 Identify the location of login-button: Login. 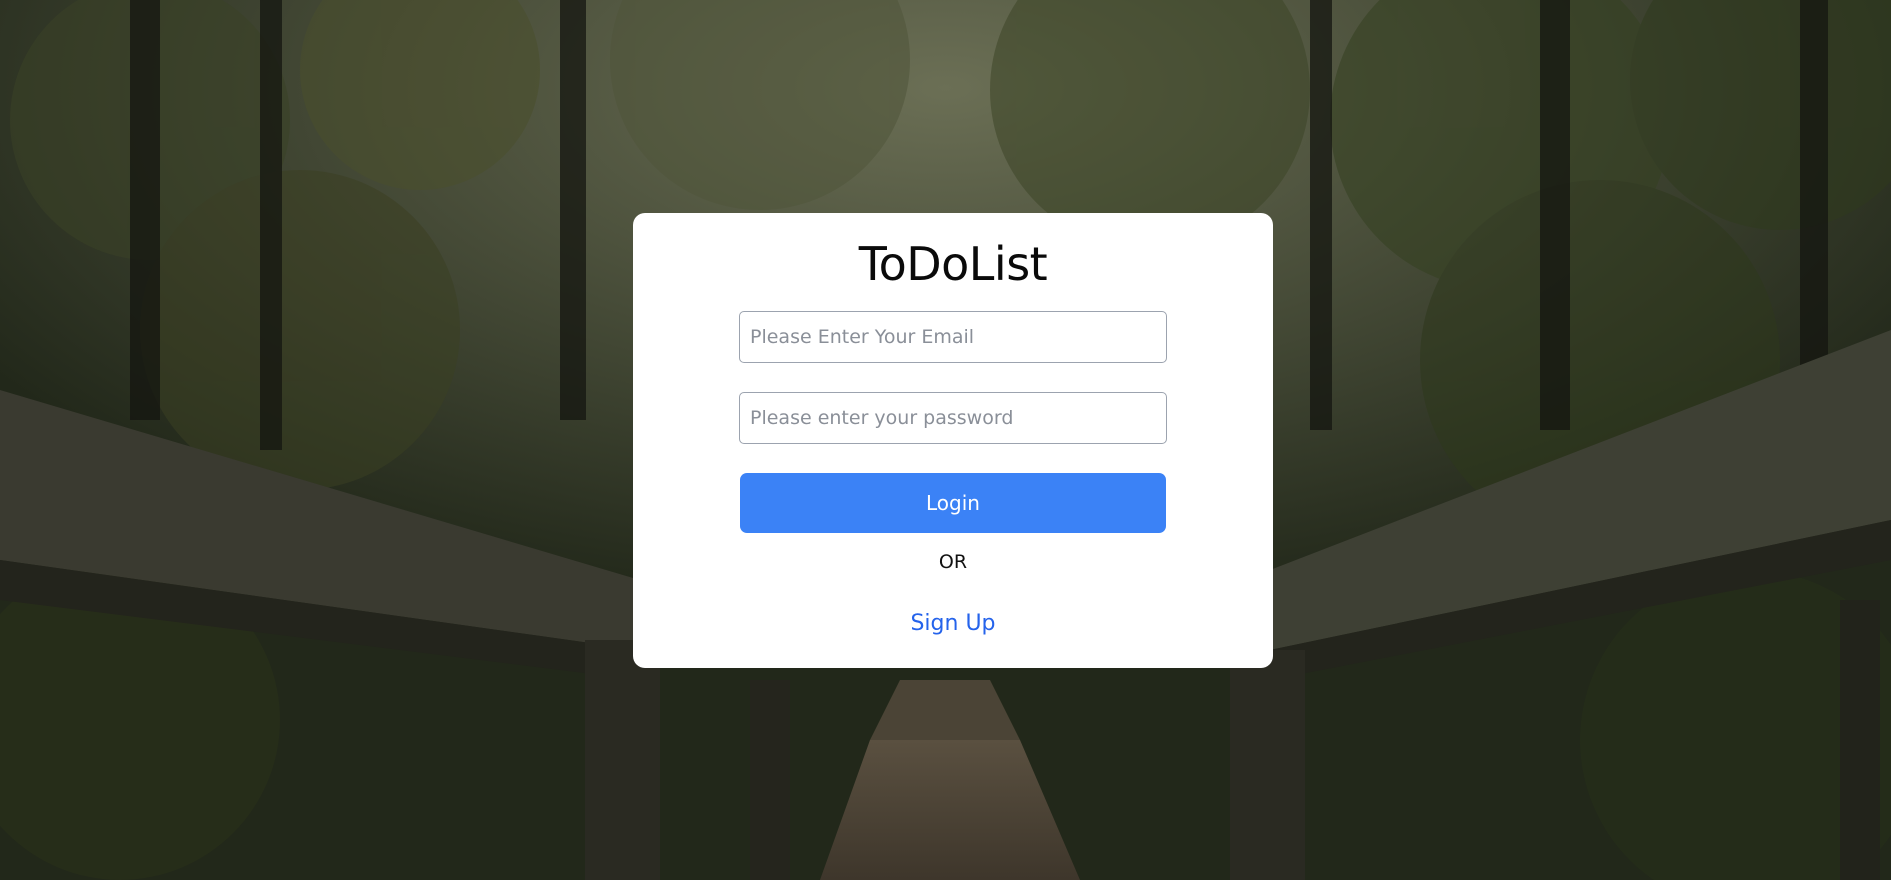
(953, 503).